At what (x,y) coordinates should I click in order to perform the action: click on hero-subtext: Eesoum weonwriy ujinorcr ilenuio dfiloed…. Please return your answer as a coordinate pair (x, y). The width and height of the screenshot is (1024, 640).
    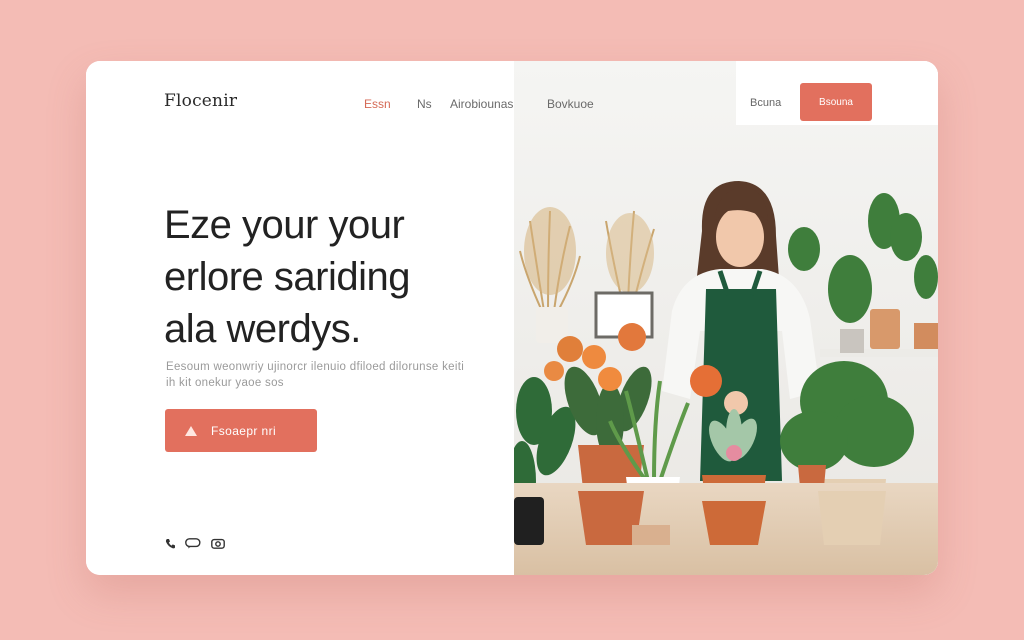
    Looking at the image, I should click on (315, 375).